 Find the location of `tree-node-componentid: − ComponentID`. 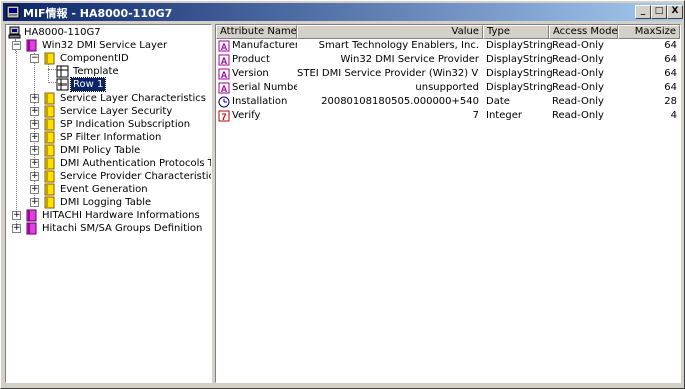

tree-node-componentid: − ComponentID is located at coordinates (120, 58).